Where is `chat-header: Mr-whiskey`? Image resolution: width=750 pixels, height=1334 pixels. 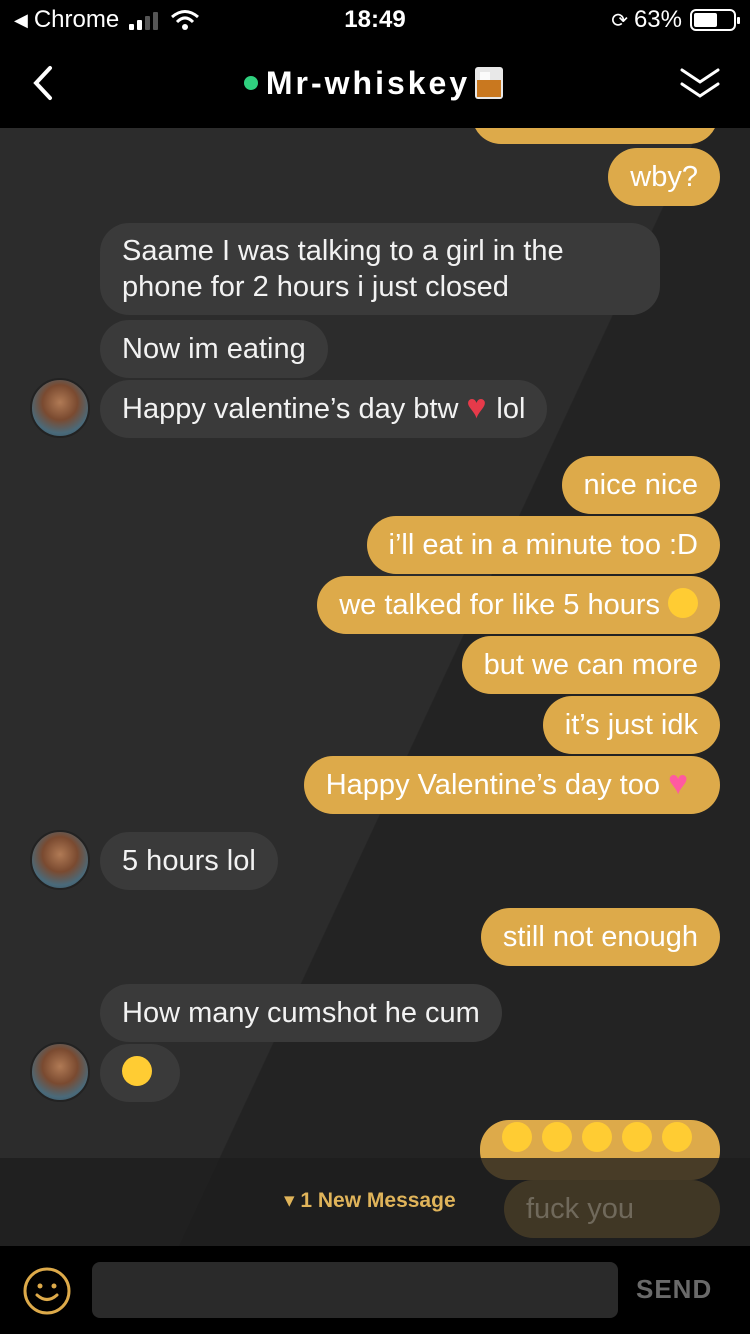 chat-header: Mr-whiskey is located at coordinates (375, 84).